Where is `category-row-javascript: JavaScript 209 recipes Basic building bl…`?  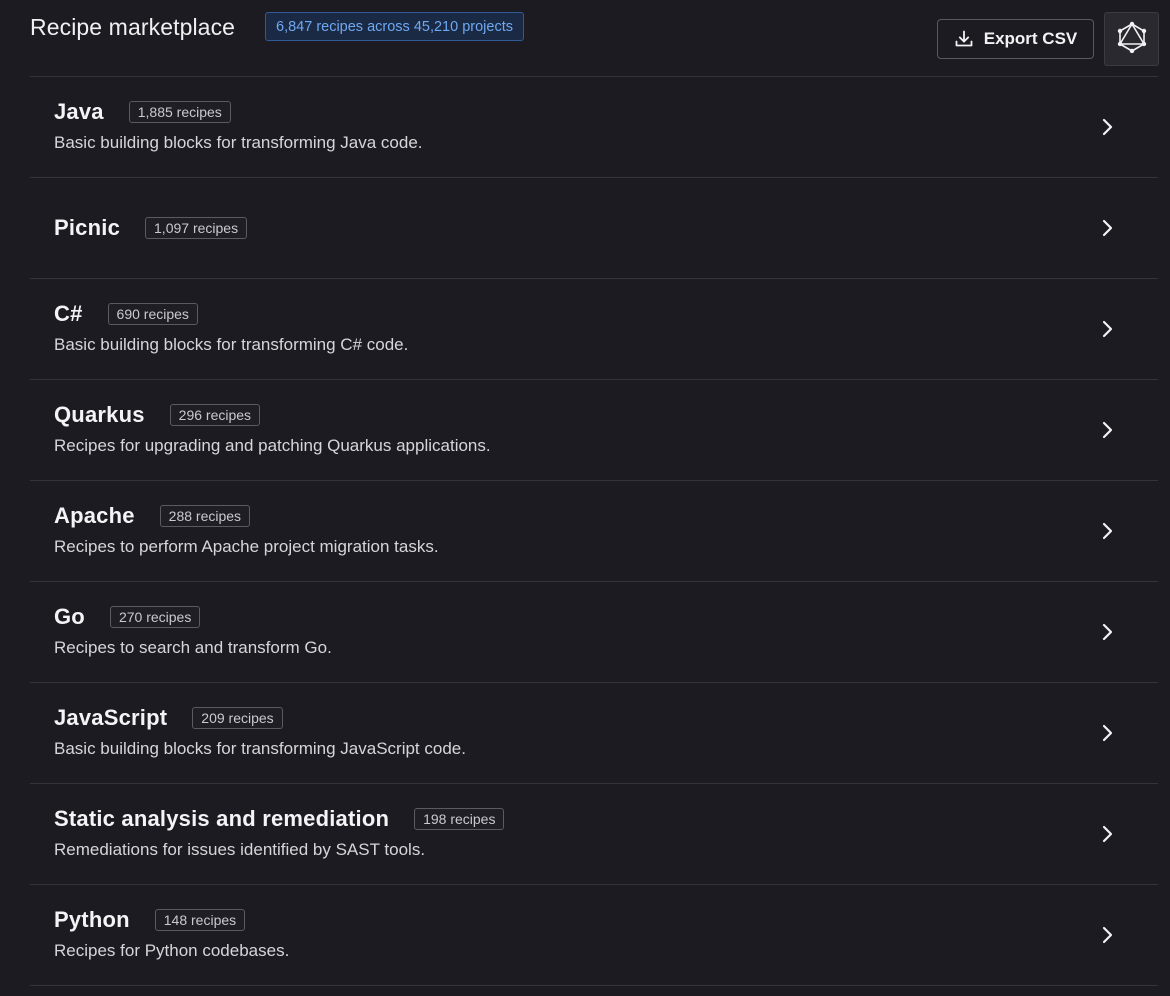 category-row-javascript: JavaScript 209 recipes Basic building bl… is located at coordinates (594, 733).